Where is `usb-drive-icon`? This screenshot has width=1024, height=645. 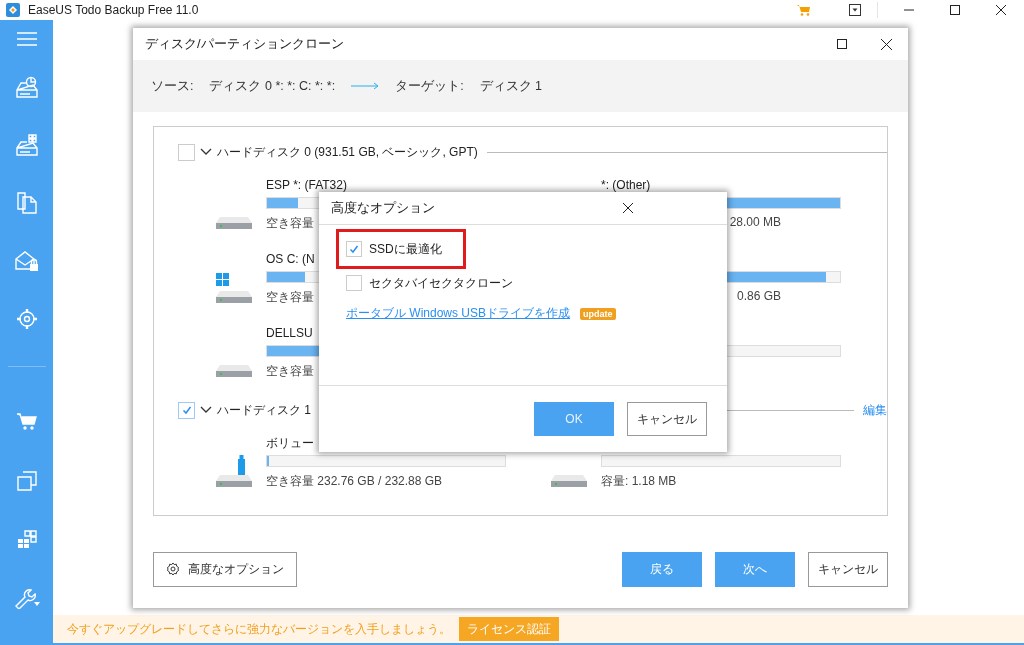 usb-drive-icon is located at coordinates (234, 471).